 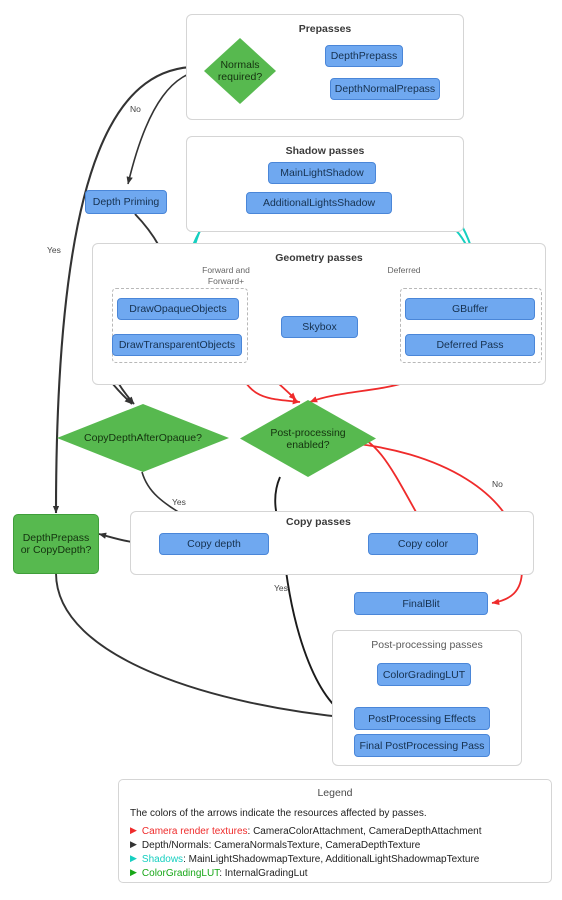 I want to click on decision-normals-required-label: Normals required?, so click(x=240, y=71).